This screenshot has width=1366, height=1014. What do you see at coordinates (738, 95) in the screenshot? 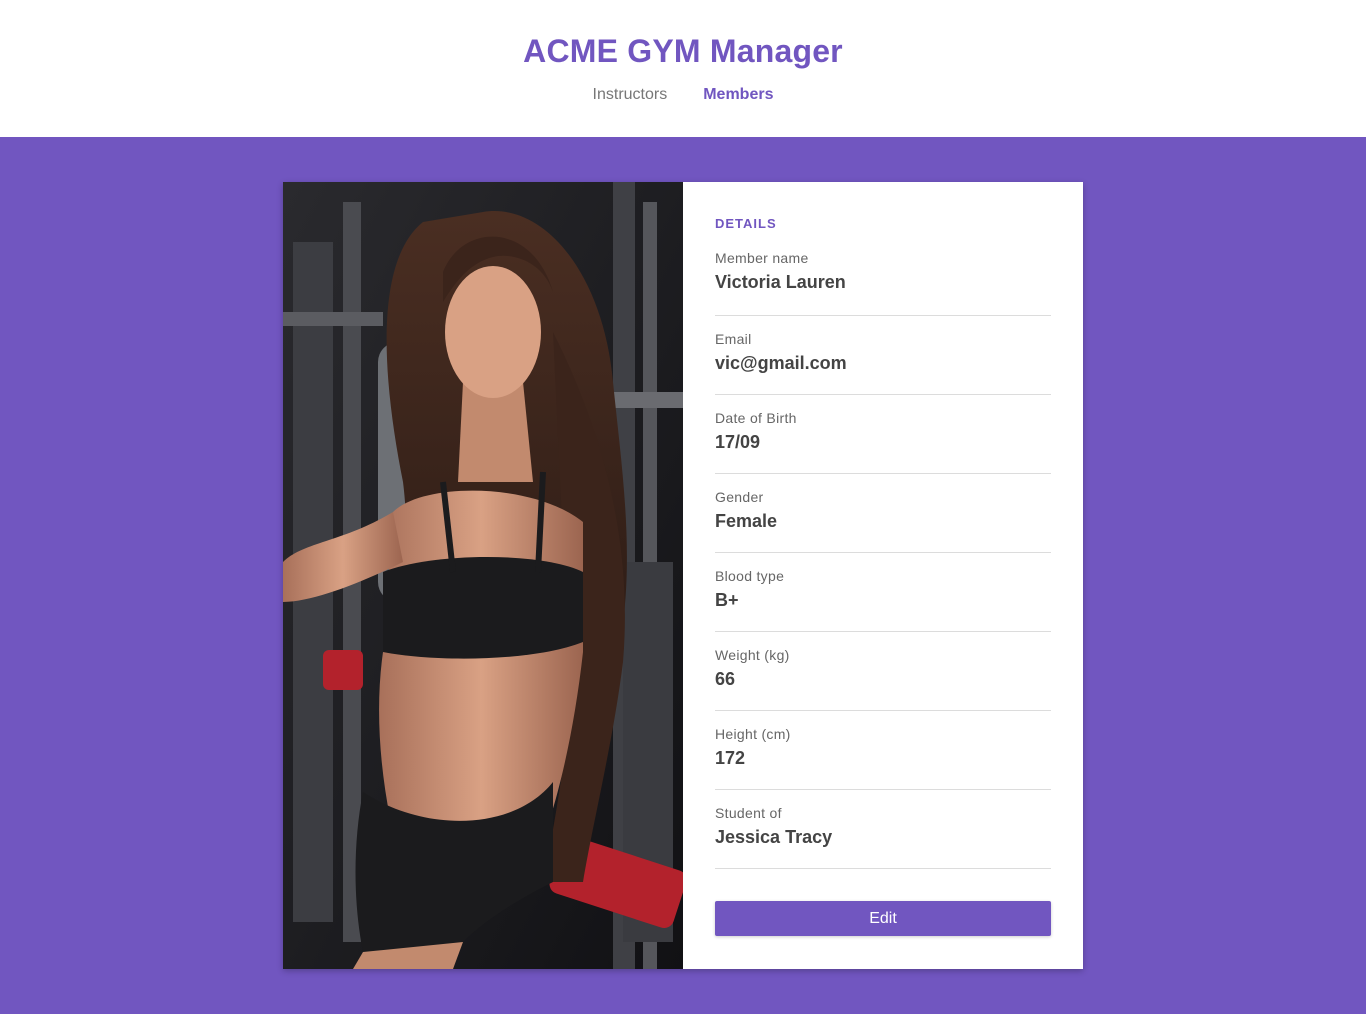
I see `nav-link-members: Members` at bounding box center [738, 95].